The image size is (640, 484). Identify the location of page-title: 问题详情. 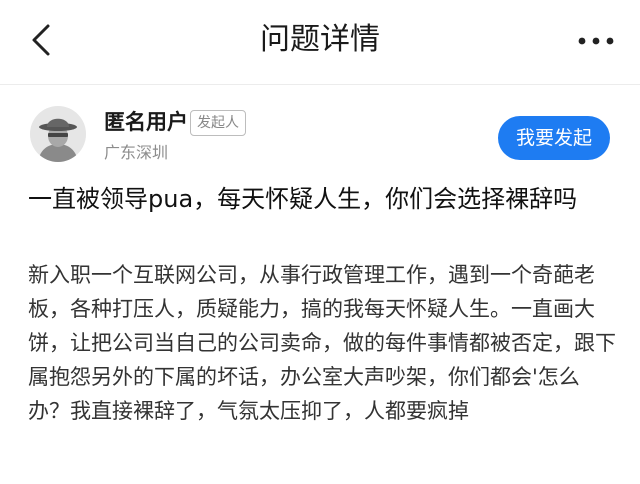
(320, 39).